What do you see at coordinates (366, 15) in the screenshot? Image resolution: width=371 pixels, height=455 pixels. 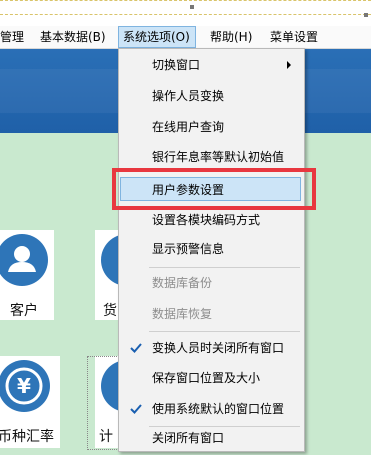 I see `resize-grip-right` at bounding box center [366, 15].